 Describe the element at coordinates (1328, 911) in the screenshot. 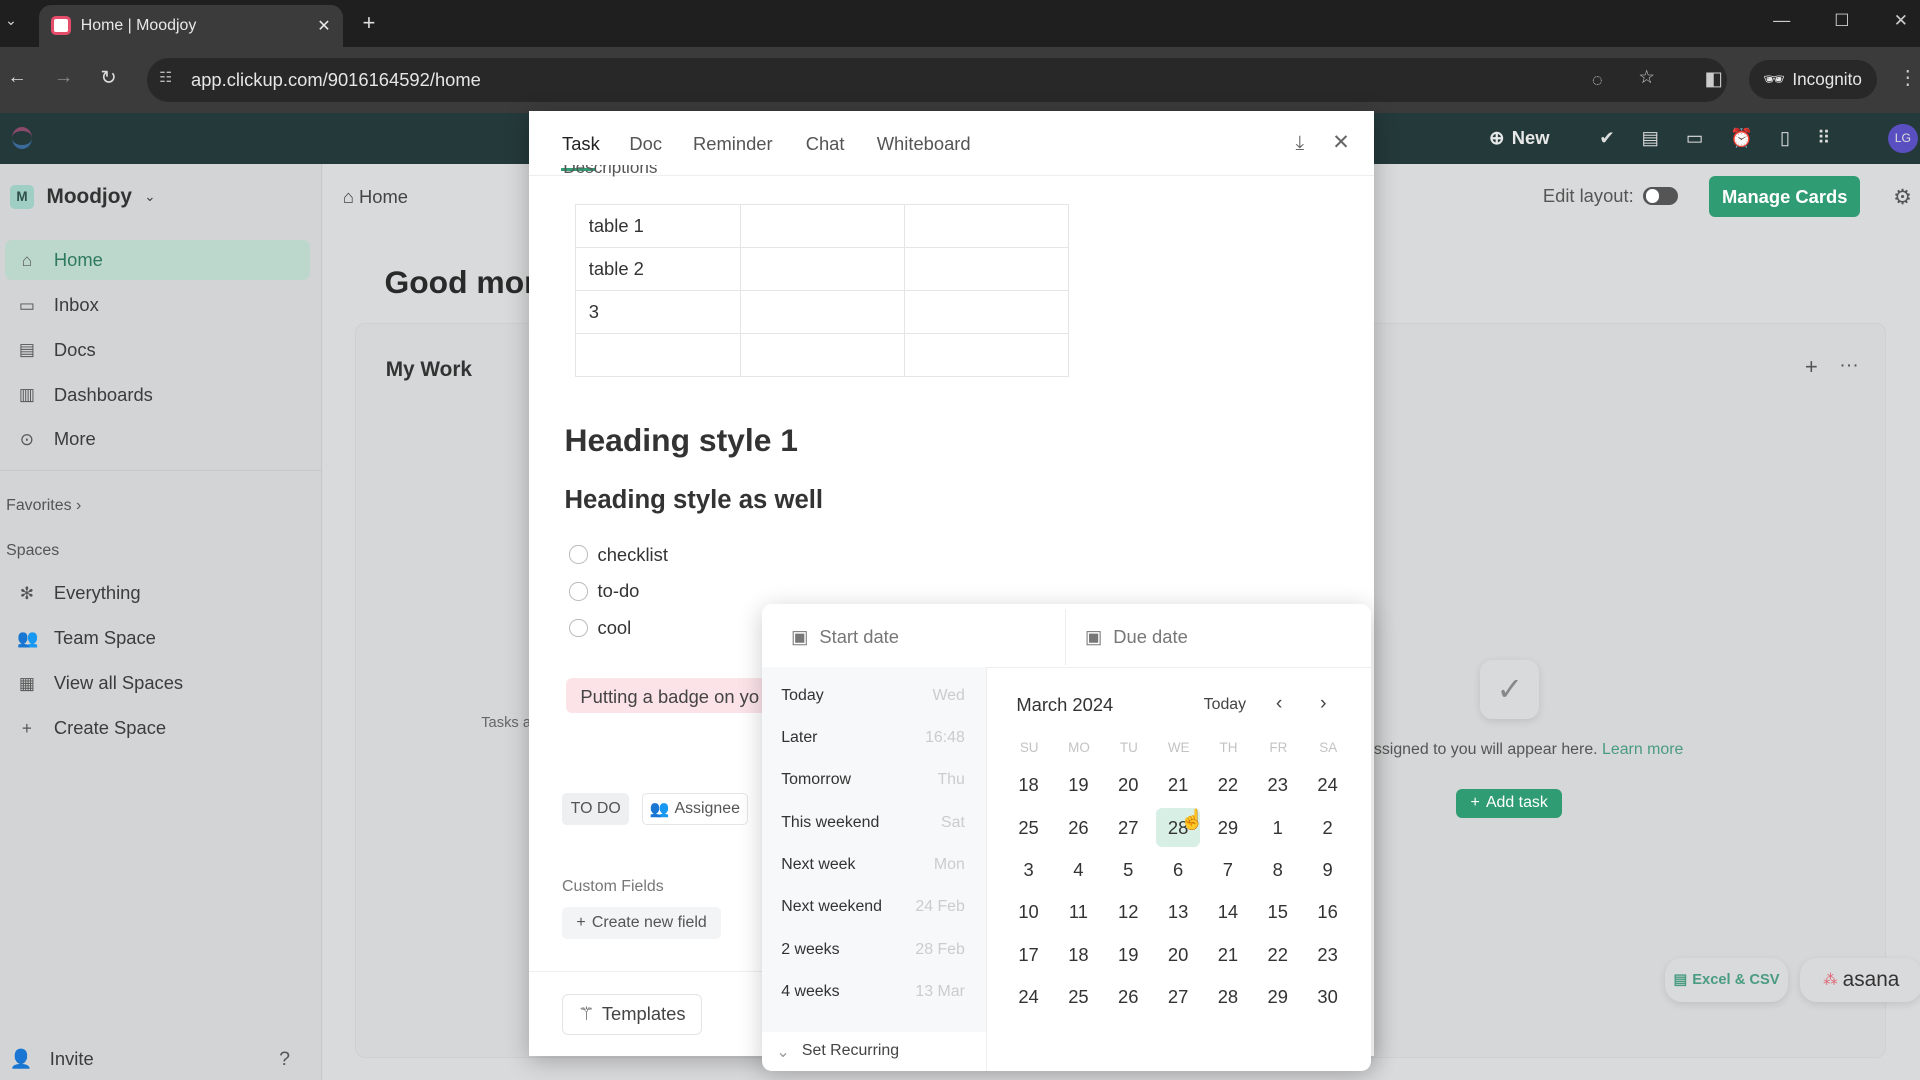

I see `calendar-day: 16` at that location.